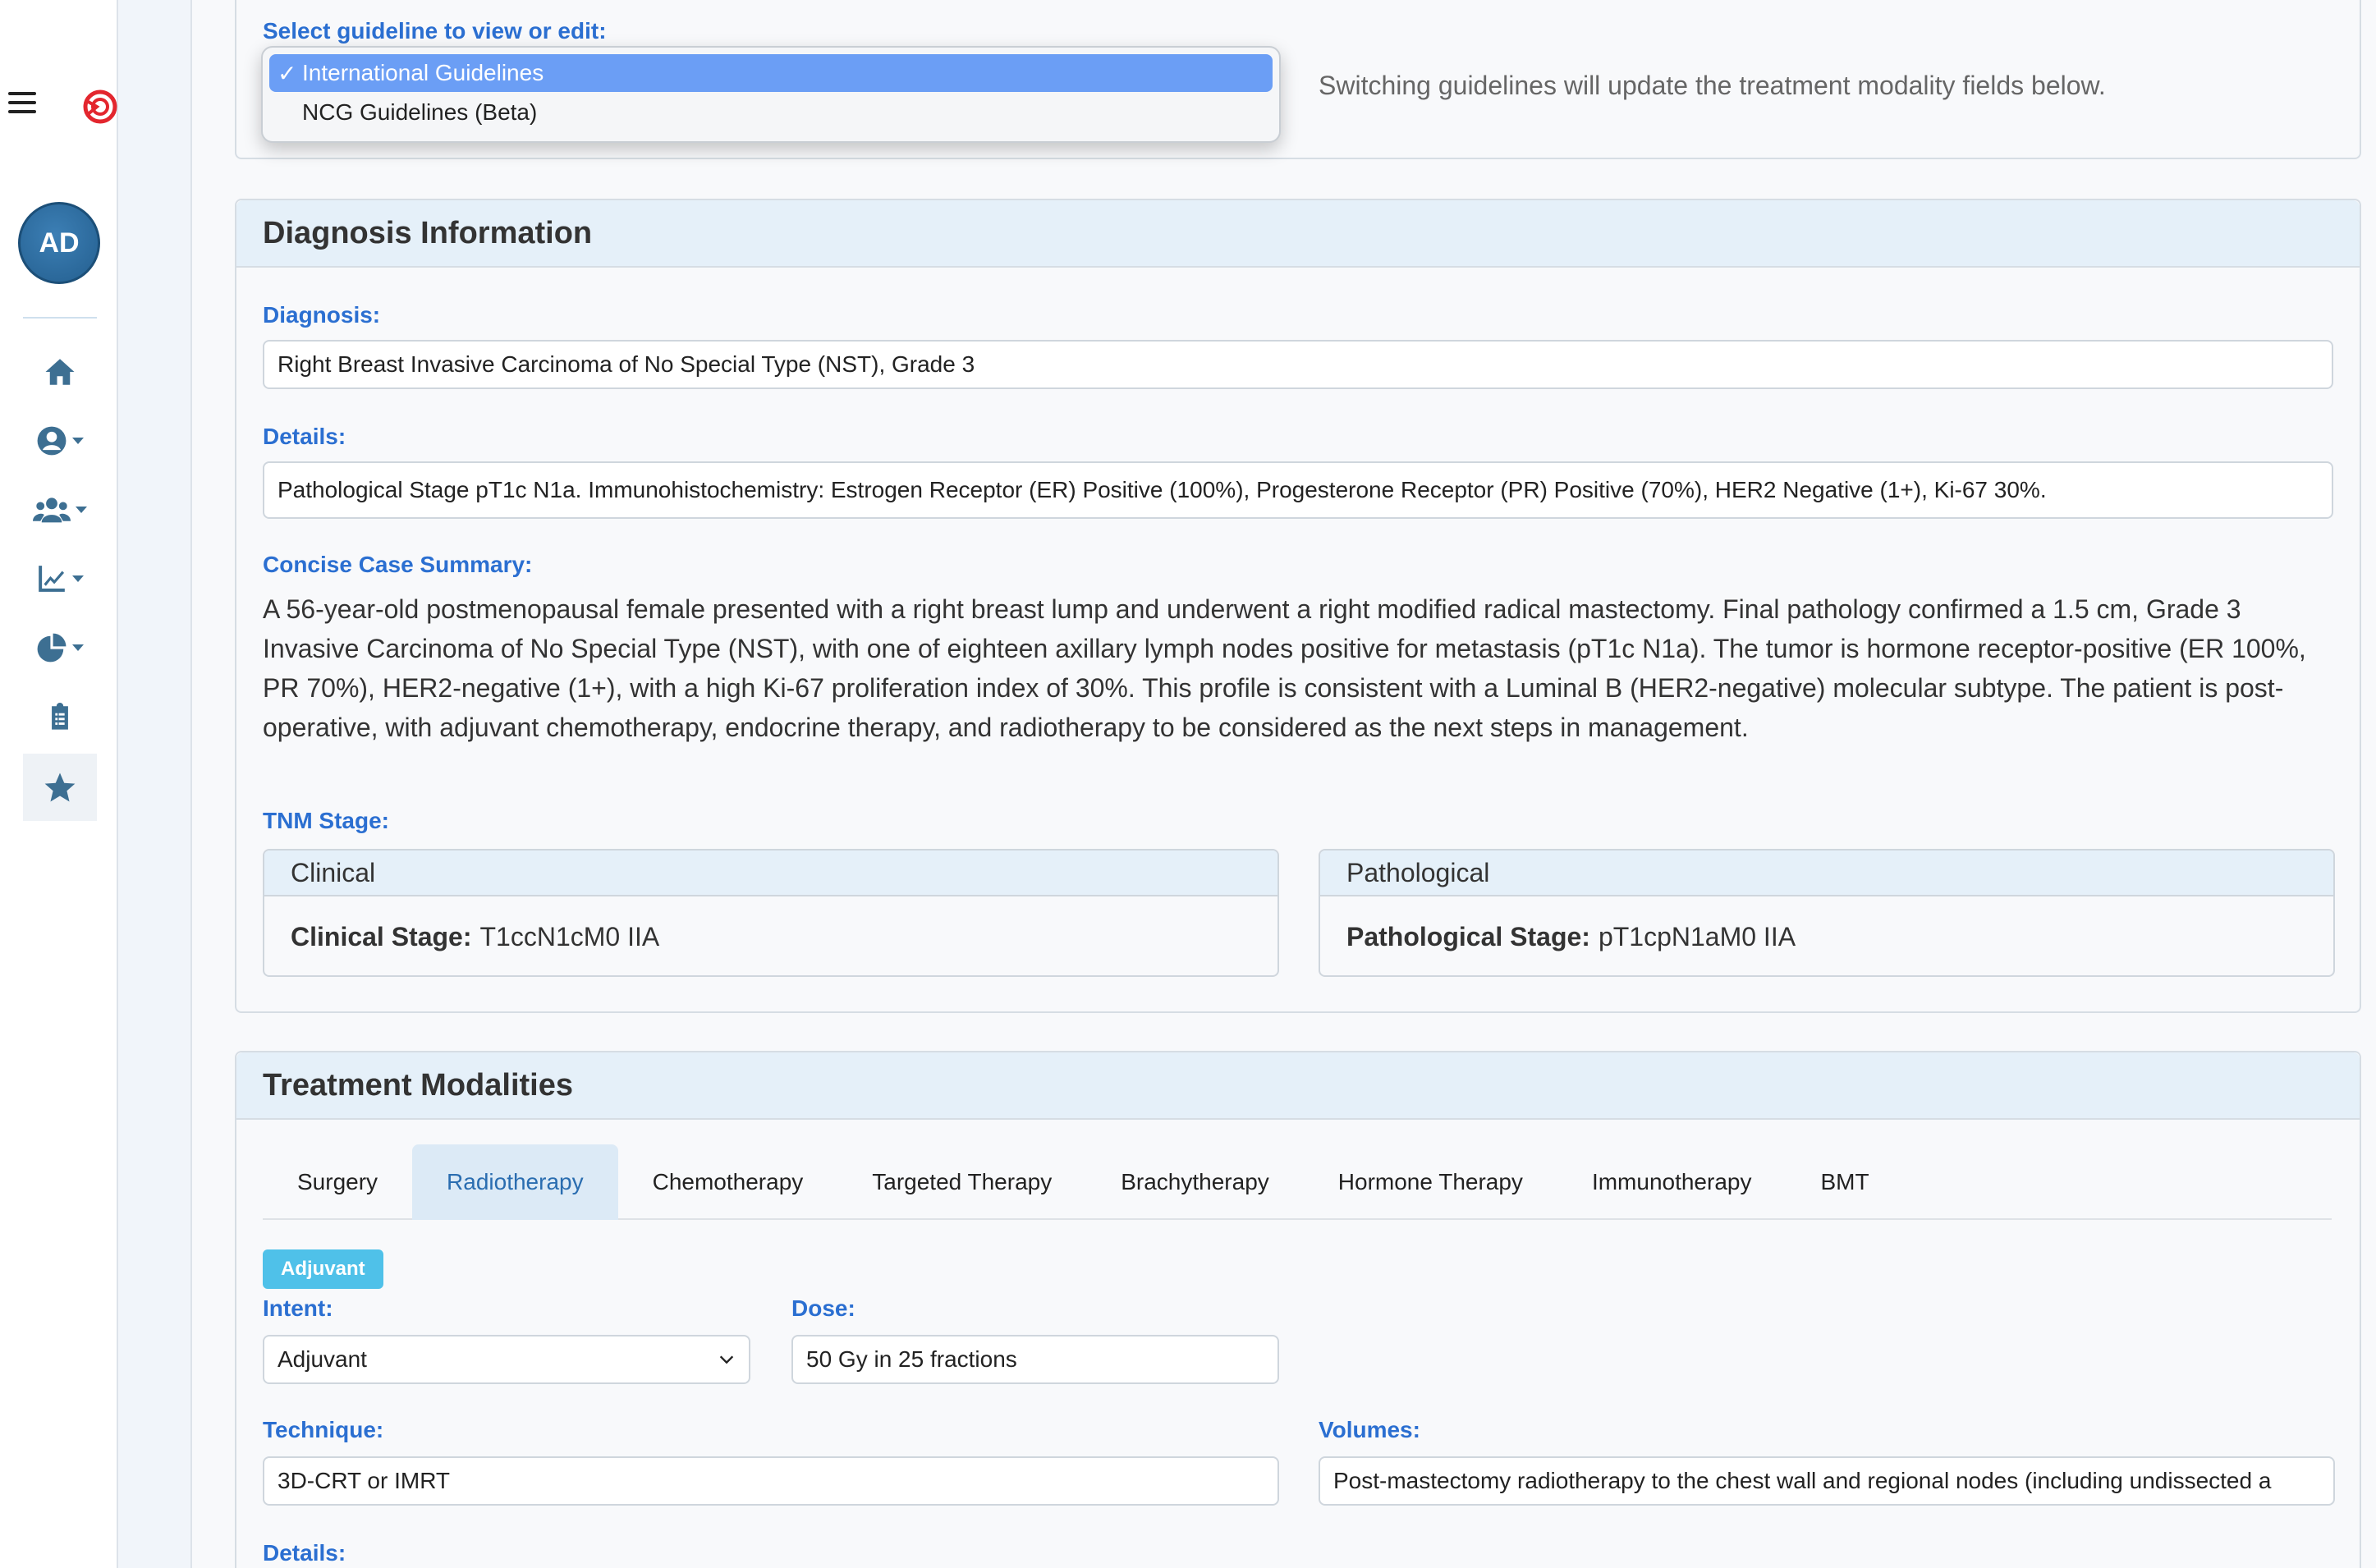  Describe the element at coordinates (1468, 936) in the screenshot. I see `pathological-stage-label: Pathological Stage:` at that location.